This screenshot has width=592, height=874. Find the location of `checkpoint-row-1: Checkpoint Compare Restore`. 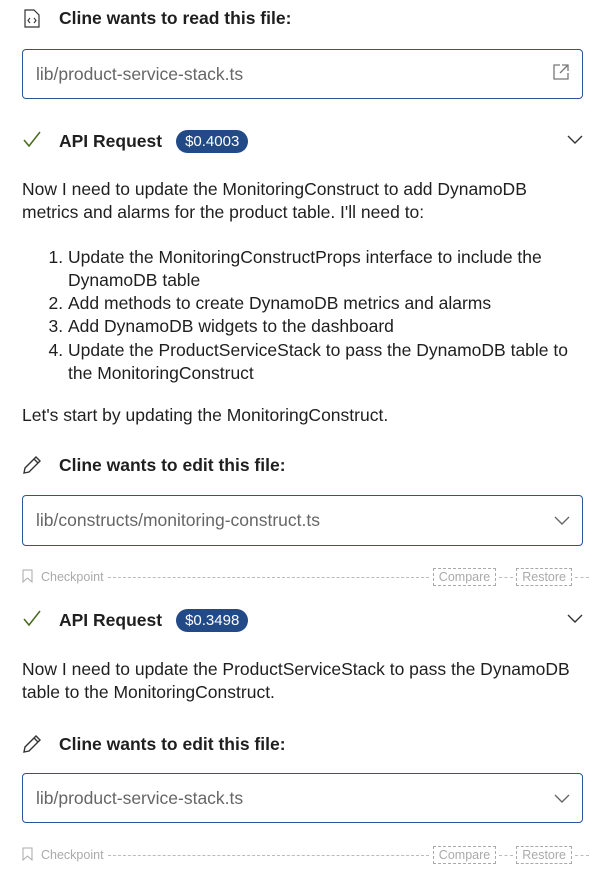

checkpoint-row-1: Checkpoint Compare Restore is located at coordinates (307, 577).